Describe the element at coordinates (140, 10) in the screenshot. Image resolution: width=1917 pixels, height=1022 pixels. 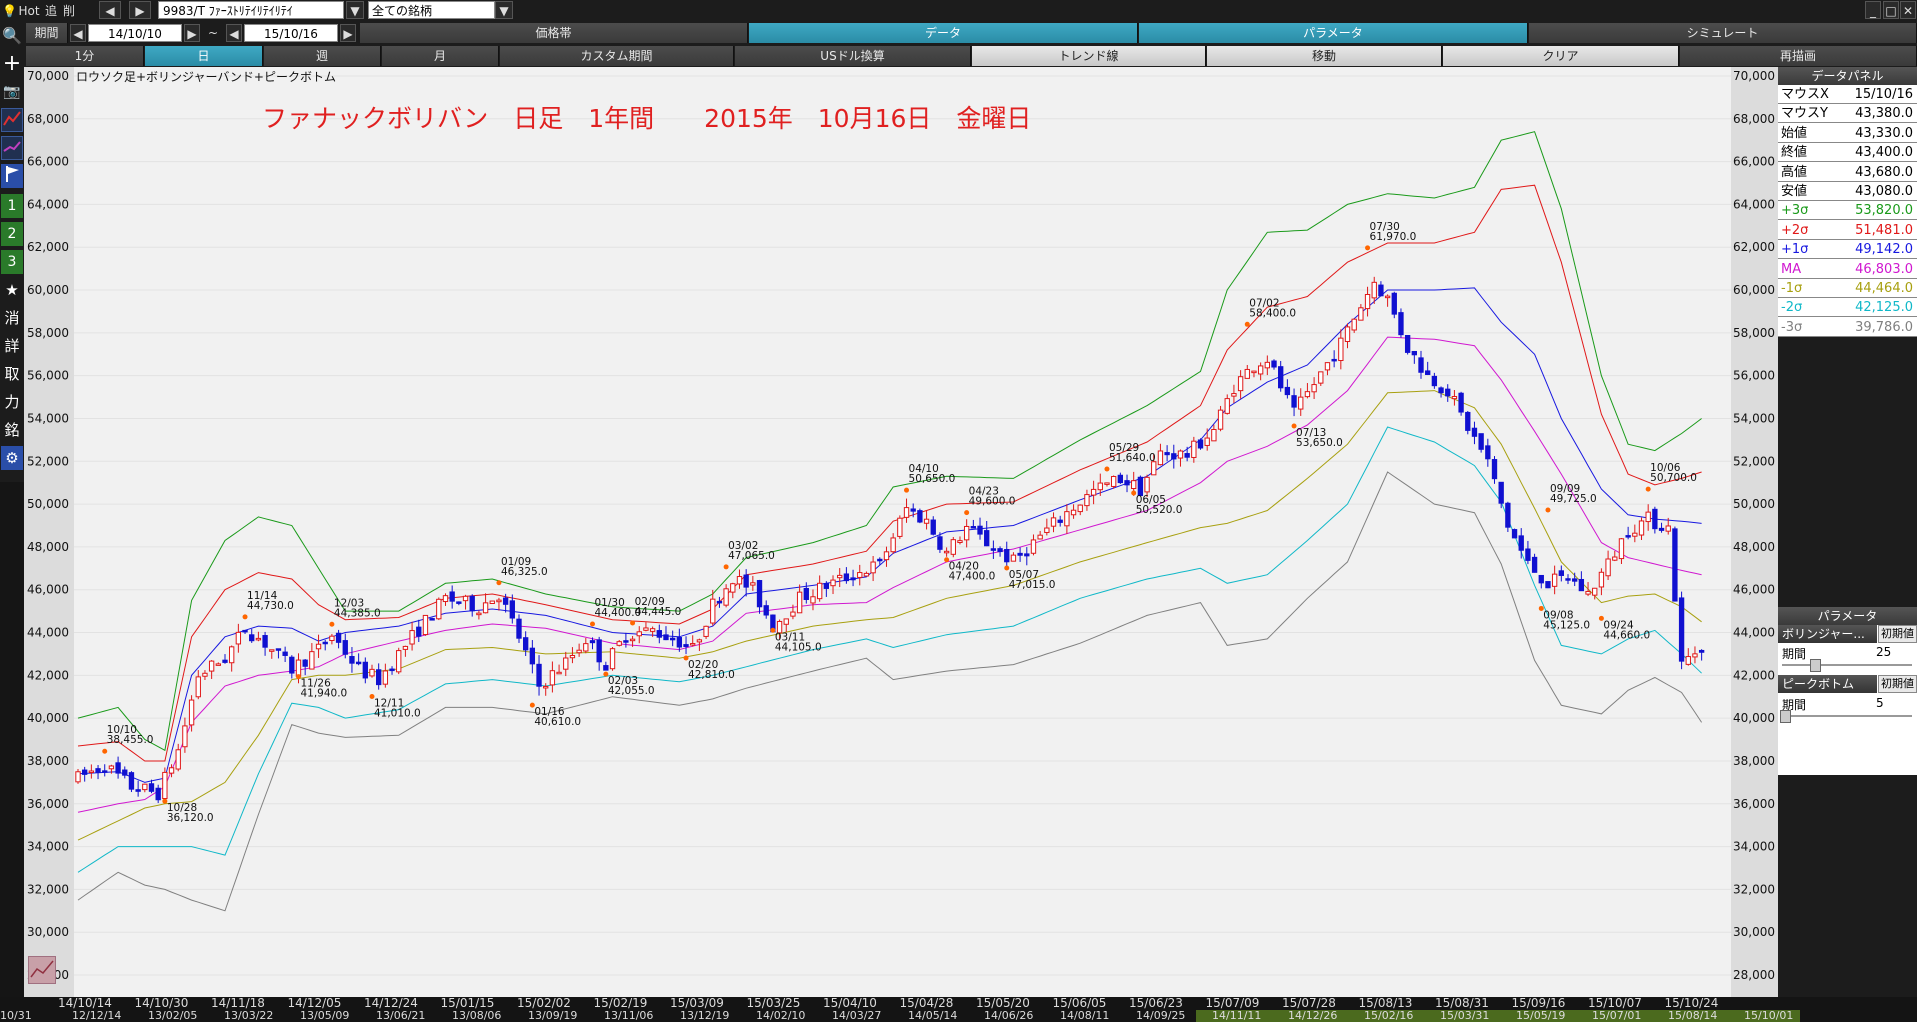
I see `next-arrow-icon: ▶` at that location.